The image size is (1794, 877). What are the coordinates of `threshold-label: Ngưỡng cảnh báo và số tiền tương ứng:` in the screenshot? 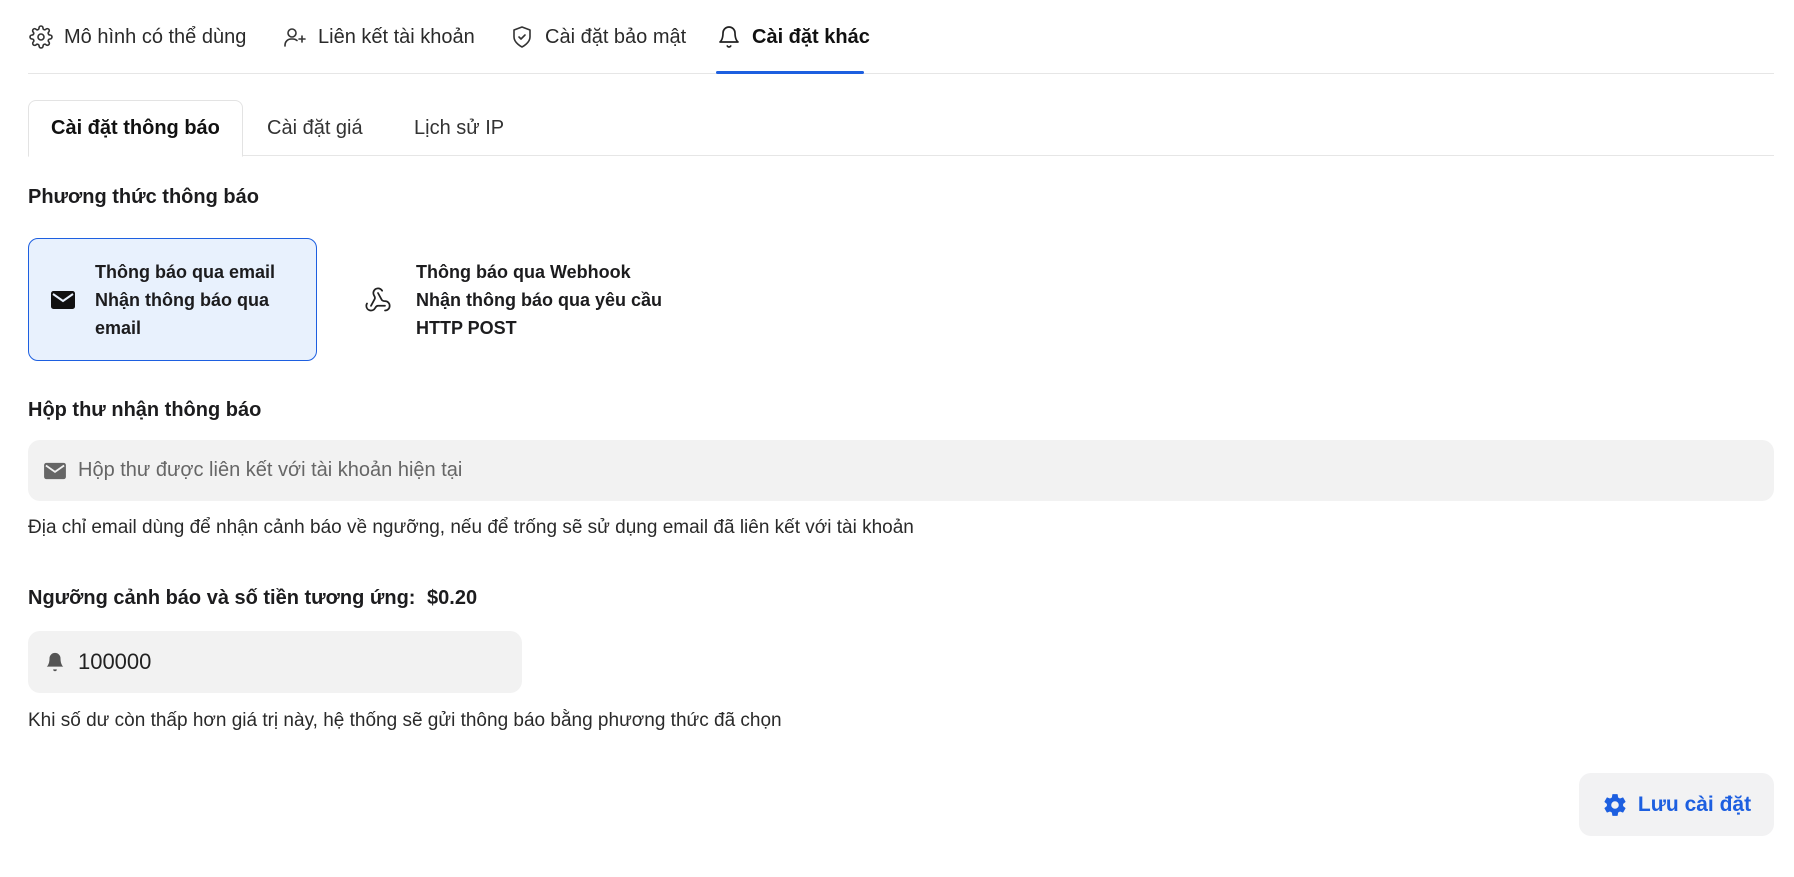 It's located at (222, 598).